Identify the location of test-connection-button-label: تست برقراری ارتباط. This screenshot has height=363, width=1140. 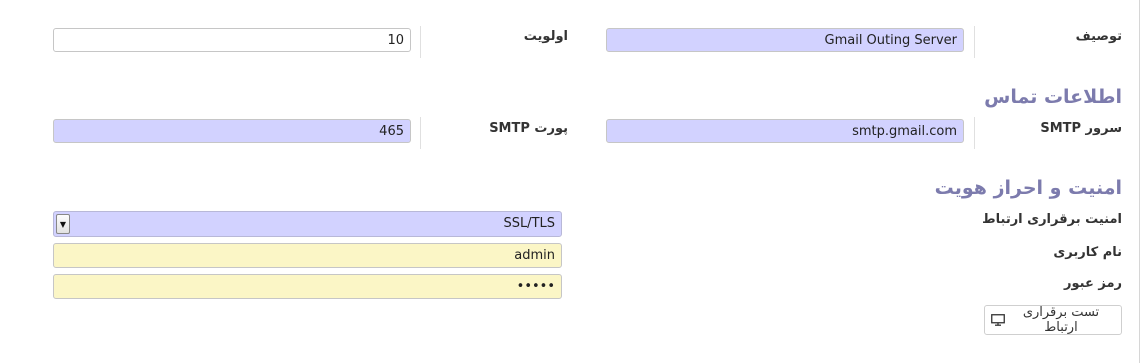
(1061, 320).